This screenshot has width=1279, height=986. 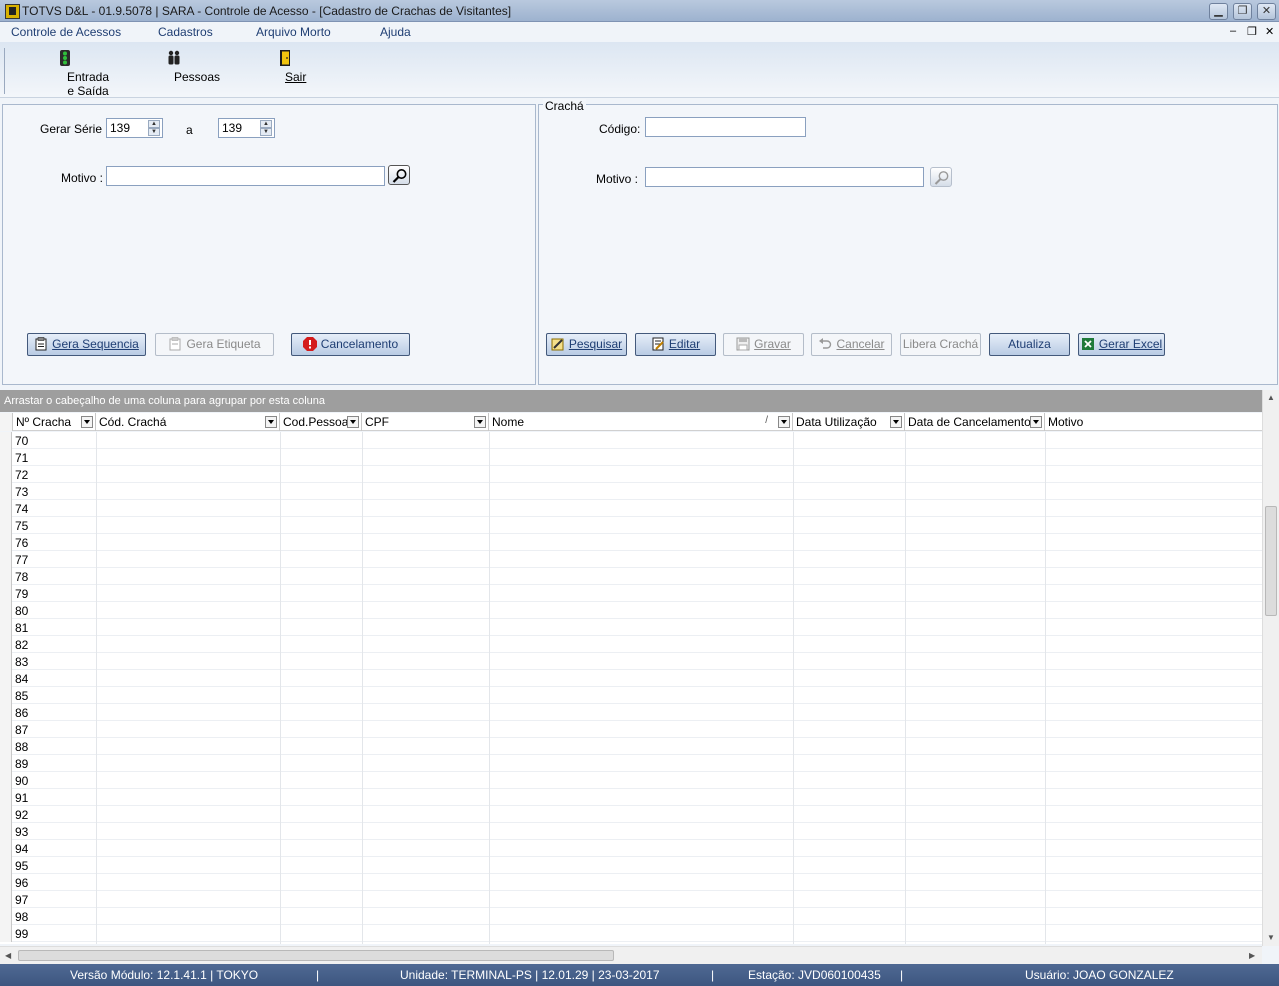 What do you see at coordinates (214, 344) in the screenshot?
I see `gera-etiqueta-button: Gera Etiqueta` at bounding box center [214, 344].